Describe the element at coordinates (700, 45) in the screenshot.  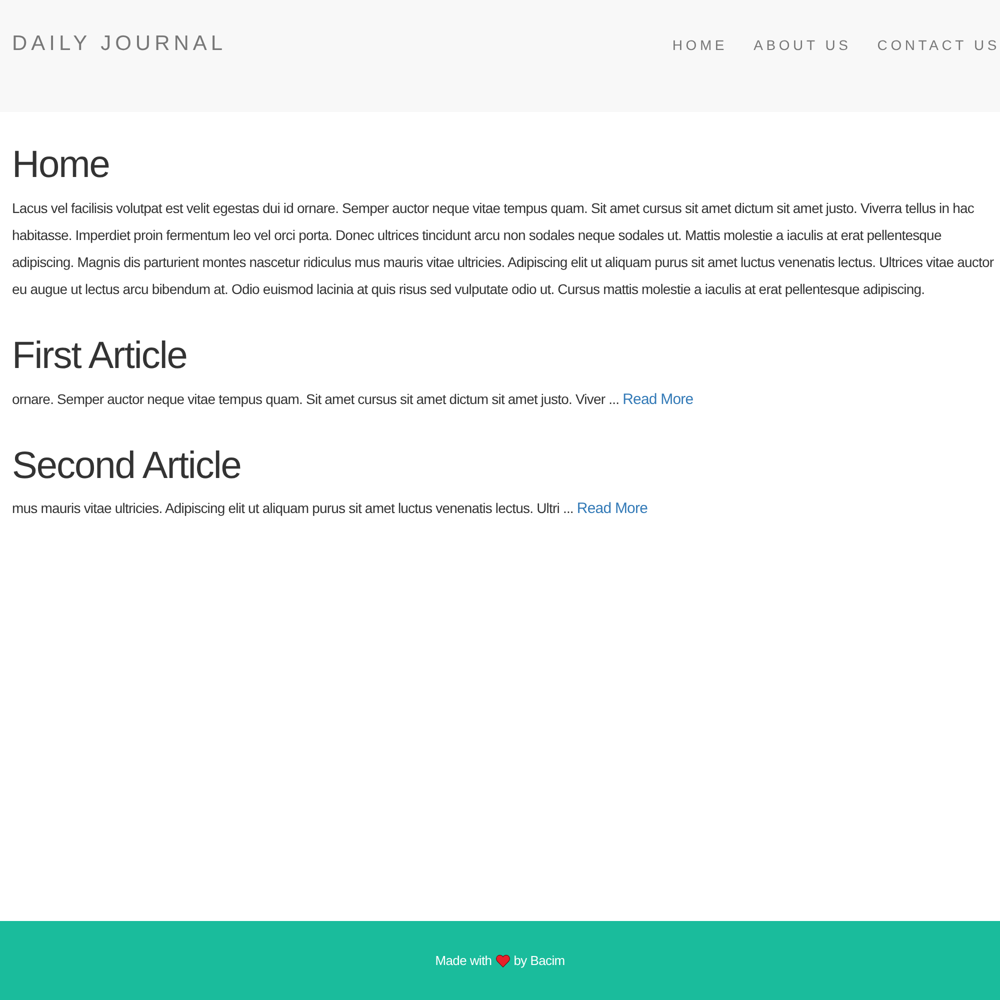
I see `nav-link: HOME` at that location.